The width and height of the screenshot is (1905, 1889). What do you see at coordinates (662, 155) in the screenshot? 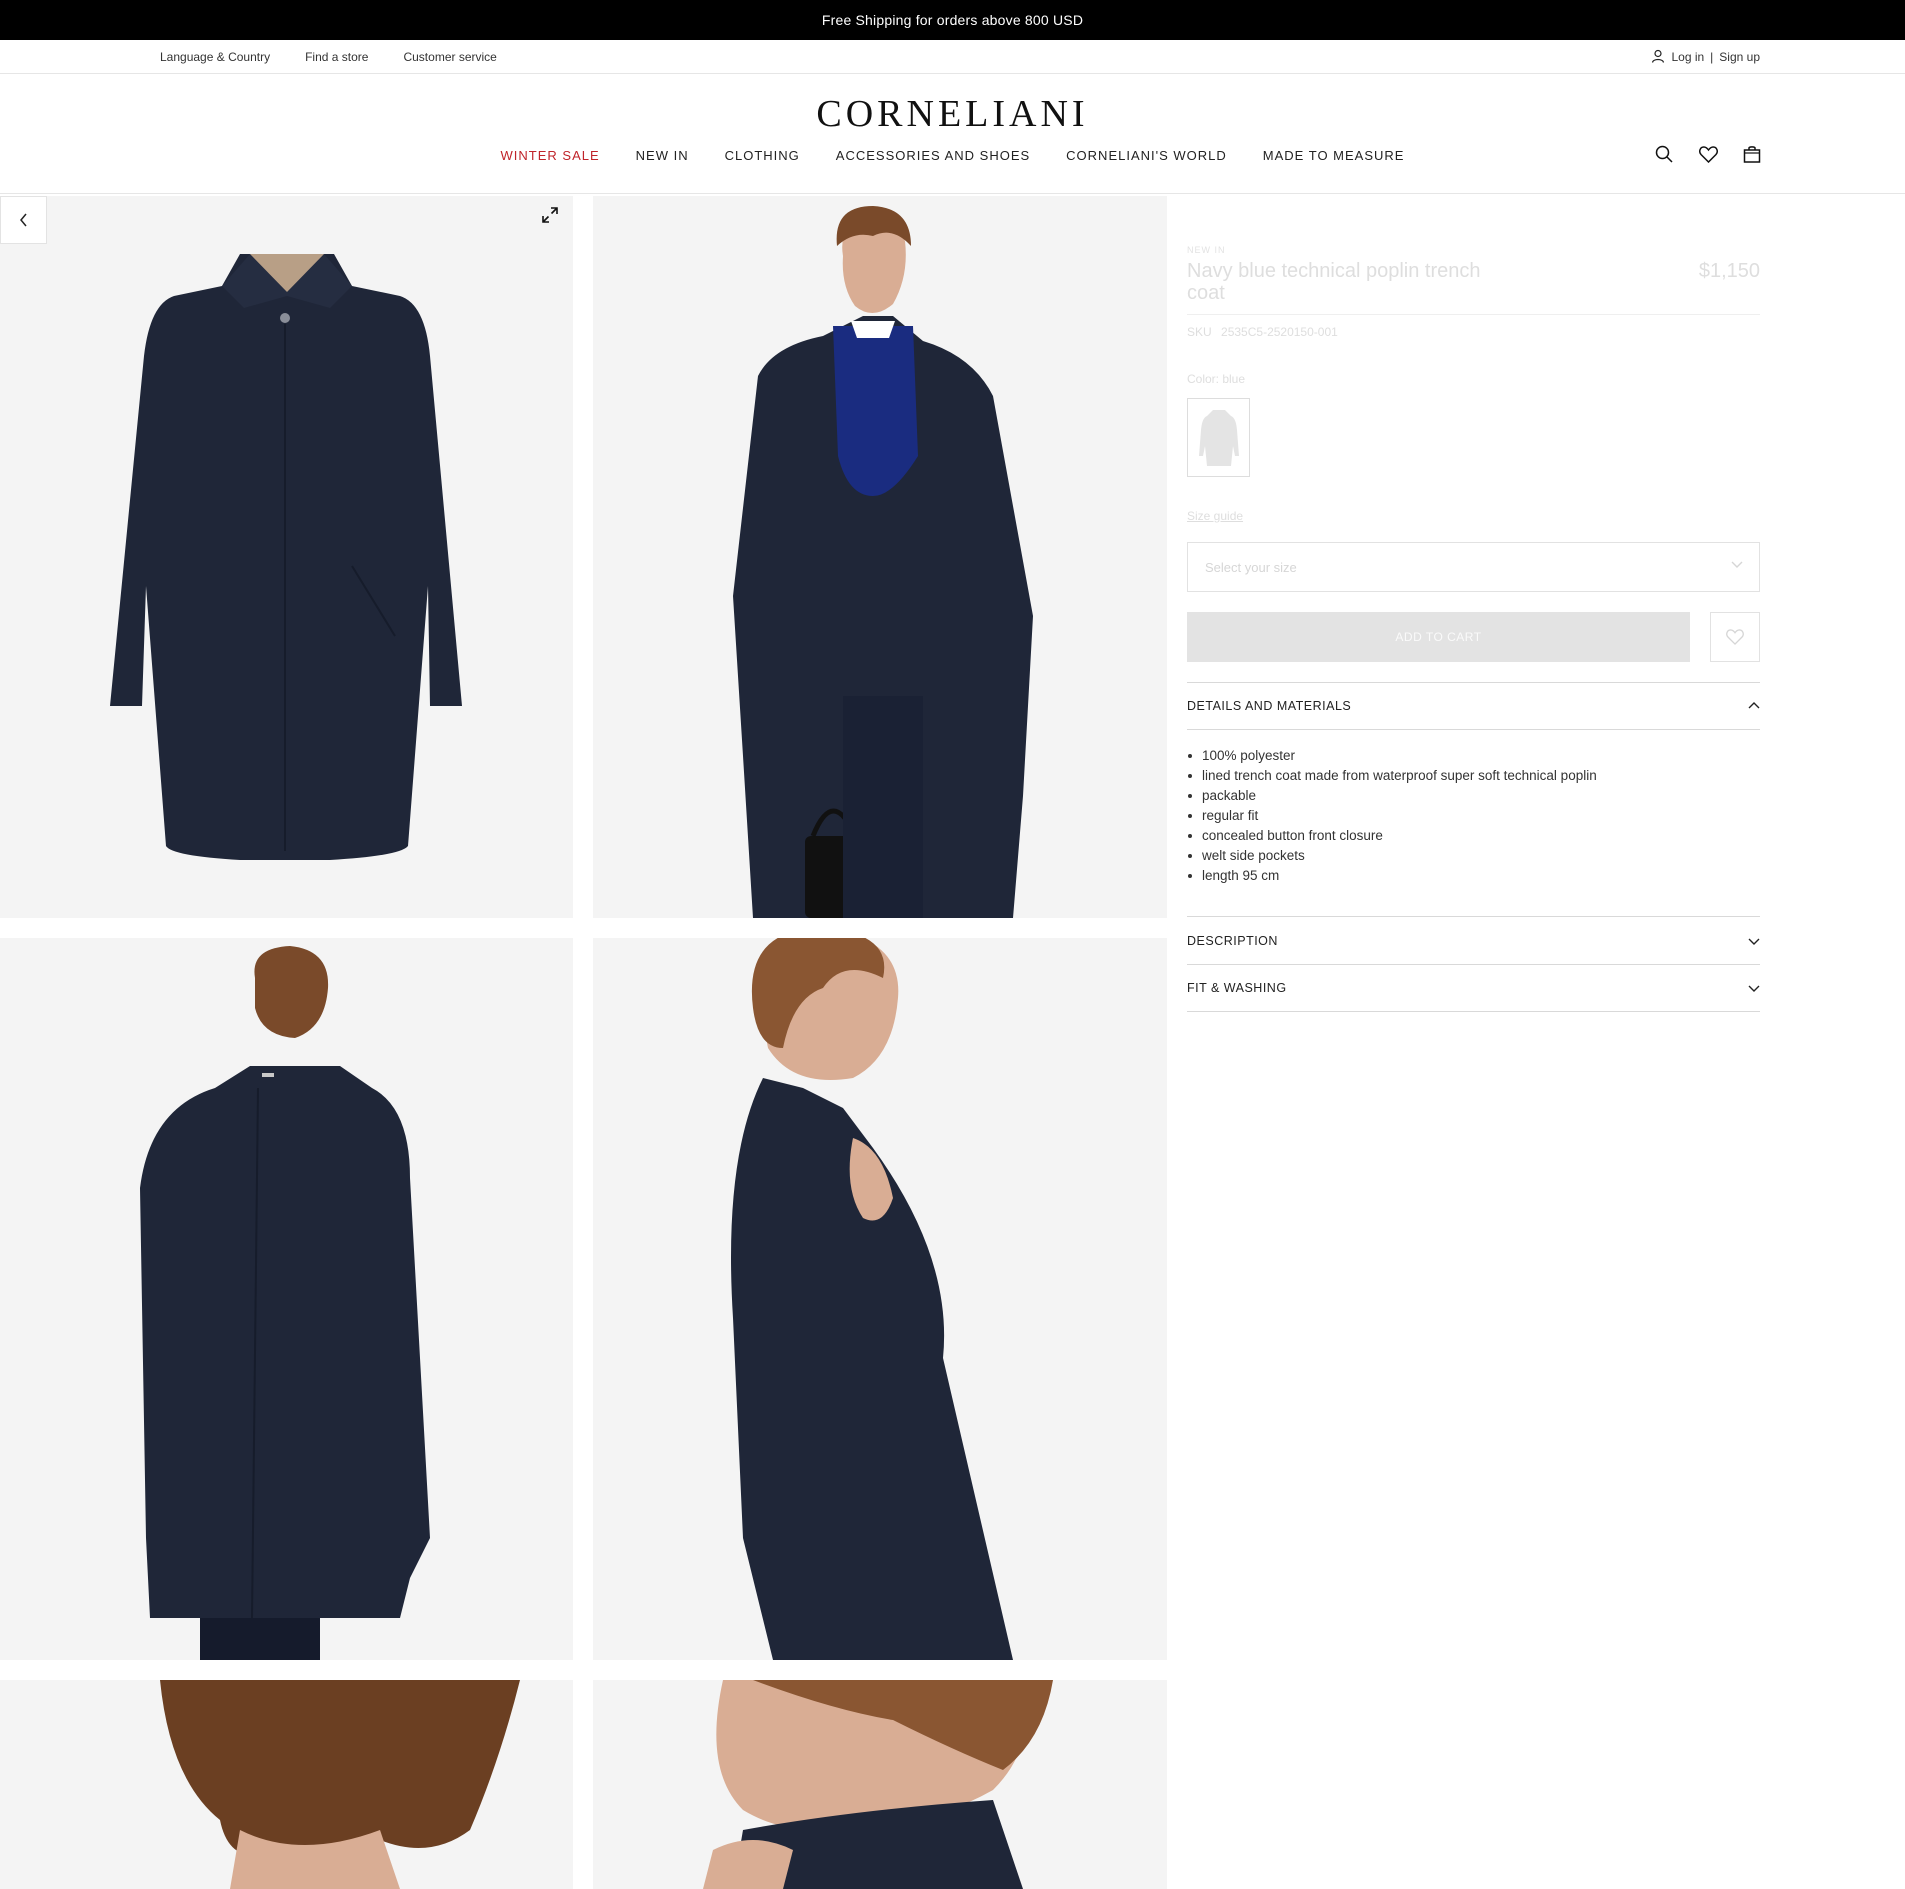
I see `nav-item-new-in: NEW IN` at bounding box center [662, 155].